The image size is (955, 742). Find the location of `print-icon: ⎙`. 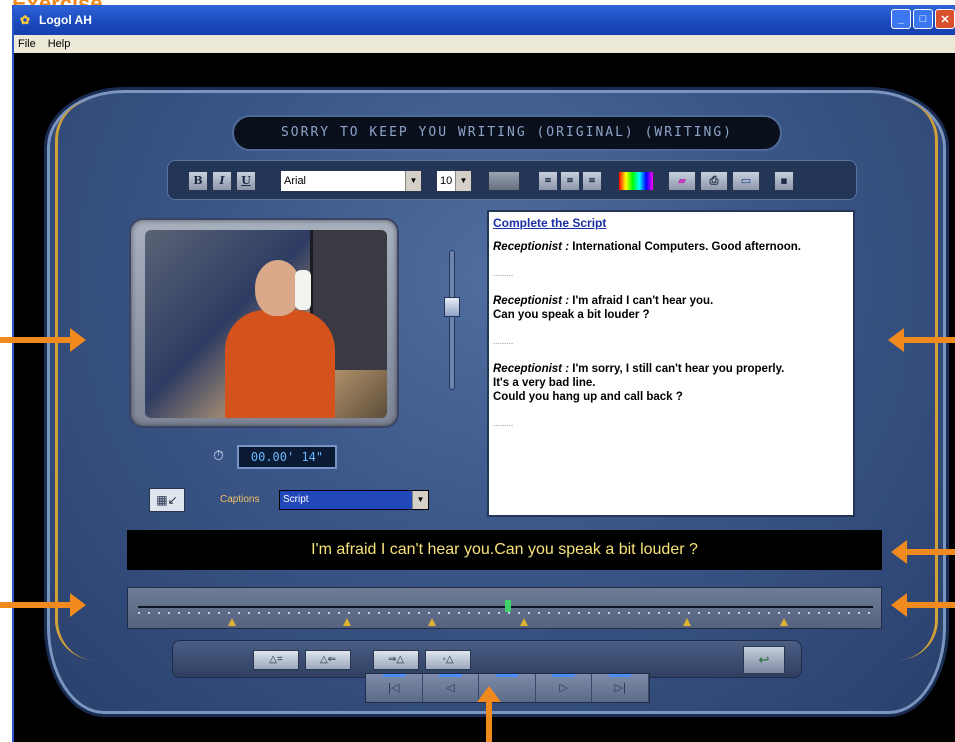

print-icon: ⎙ is located at coordinates (714, 181).